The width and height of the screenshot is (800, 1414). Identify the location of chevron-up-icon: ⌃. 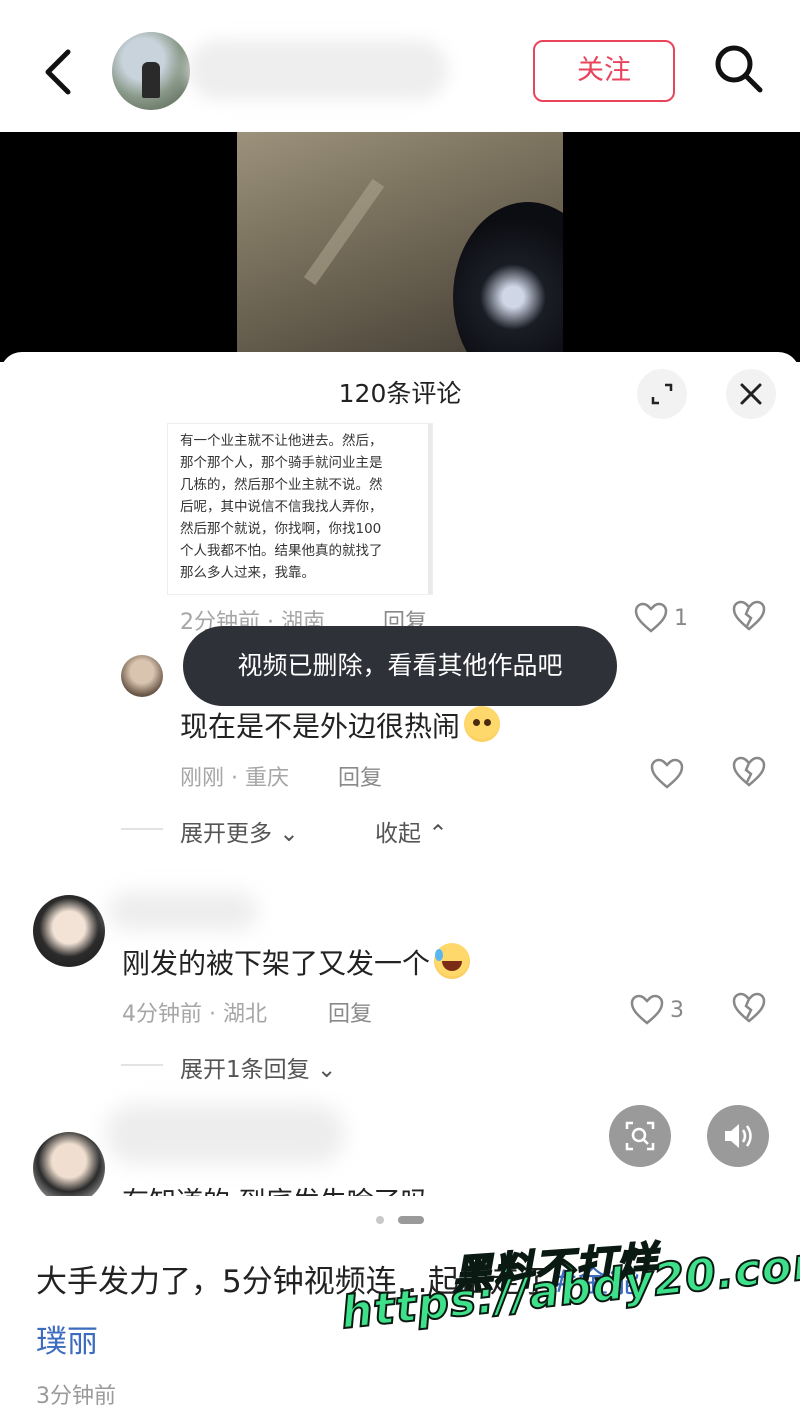
(438, 834).